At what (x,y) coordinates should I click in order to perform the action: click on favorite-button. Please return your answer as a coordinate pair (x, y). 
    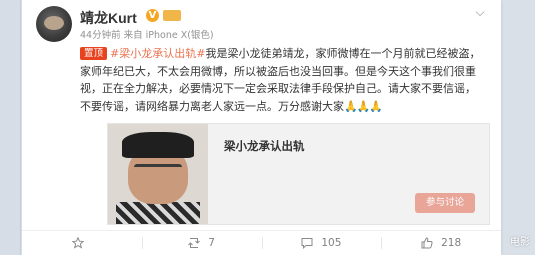
    Looking at the image, I should click on (82, 243).